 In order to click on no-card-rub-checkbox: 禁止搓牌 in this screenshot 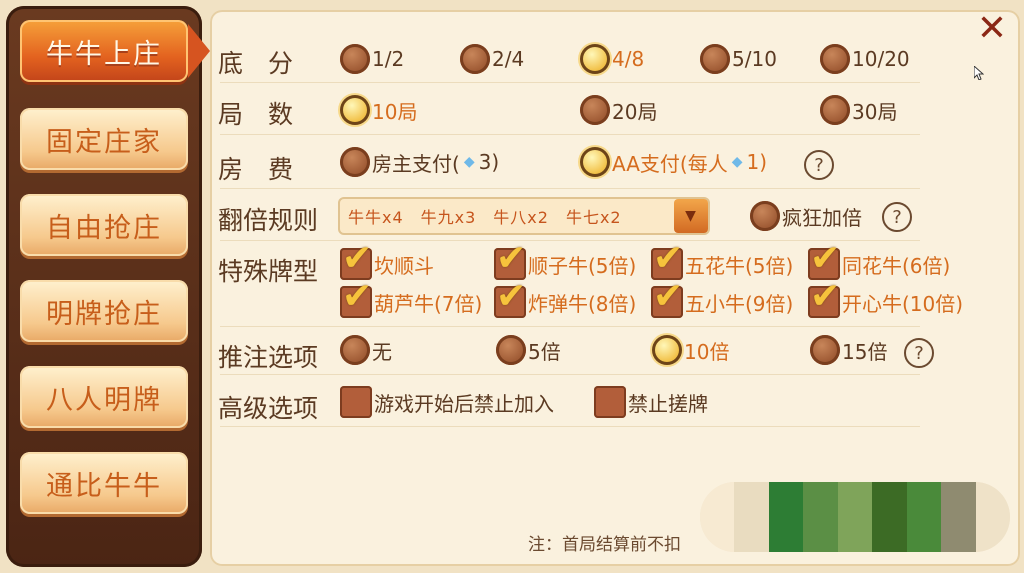, I will do `click(651, 402)`.